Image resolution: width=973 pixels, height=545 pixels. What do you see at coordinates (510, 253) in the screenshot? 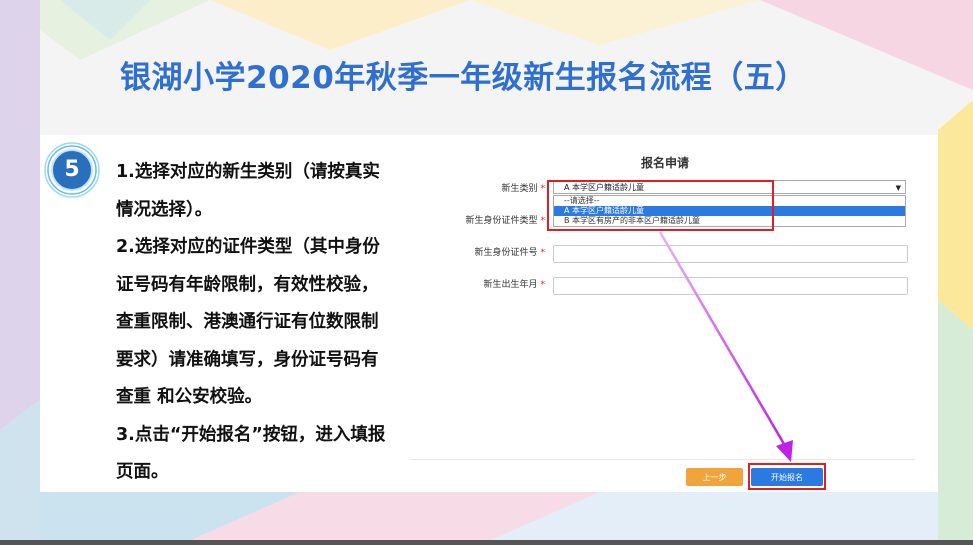
I see `id-number-label: 新生身份证件号 *` at bounding box center [510, 253].